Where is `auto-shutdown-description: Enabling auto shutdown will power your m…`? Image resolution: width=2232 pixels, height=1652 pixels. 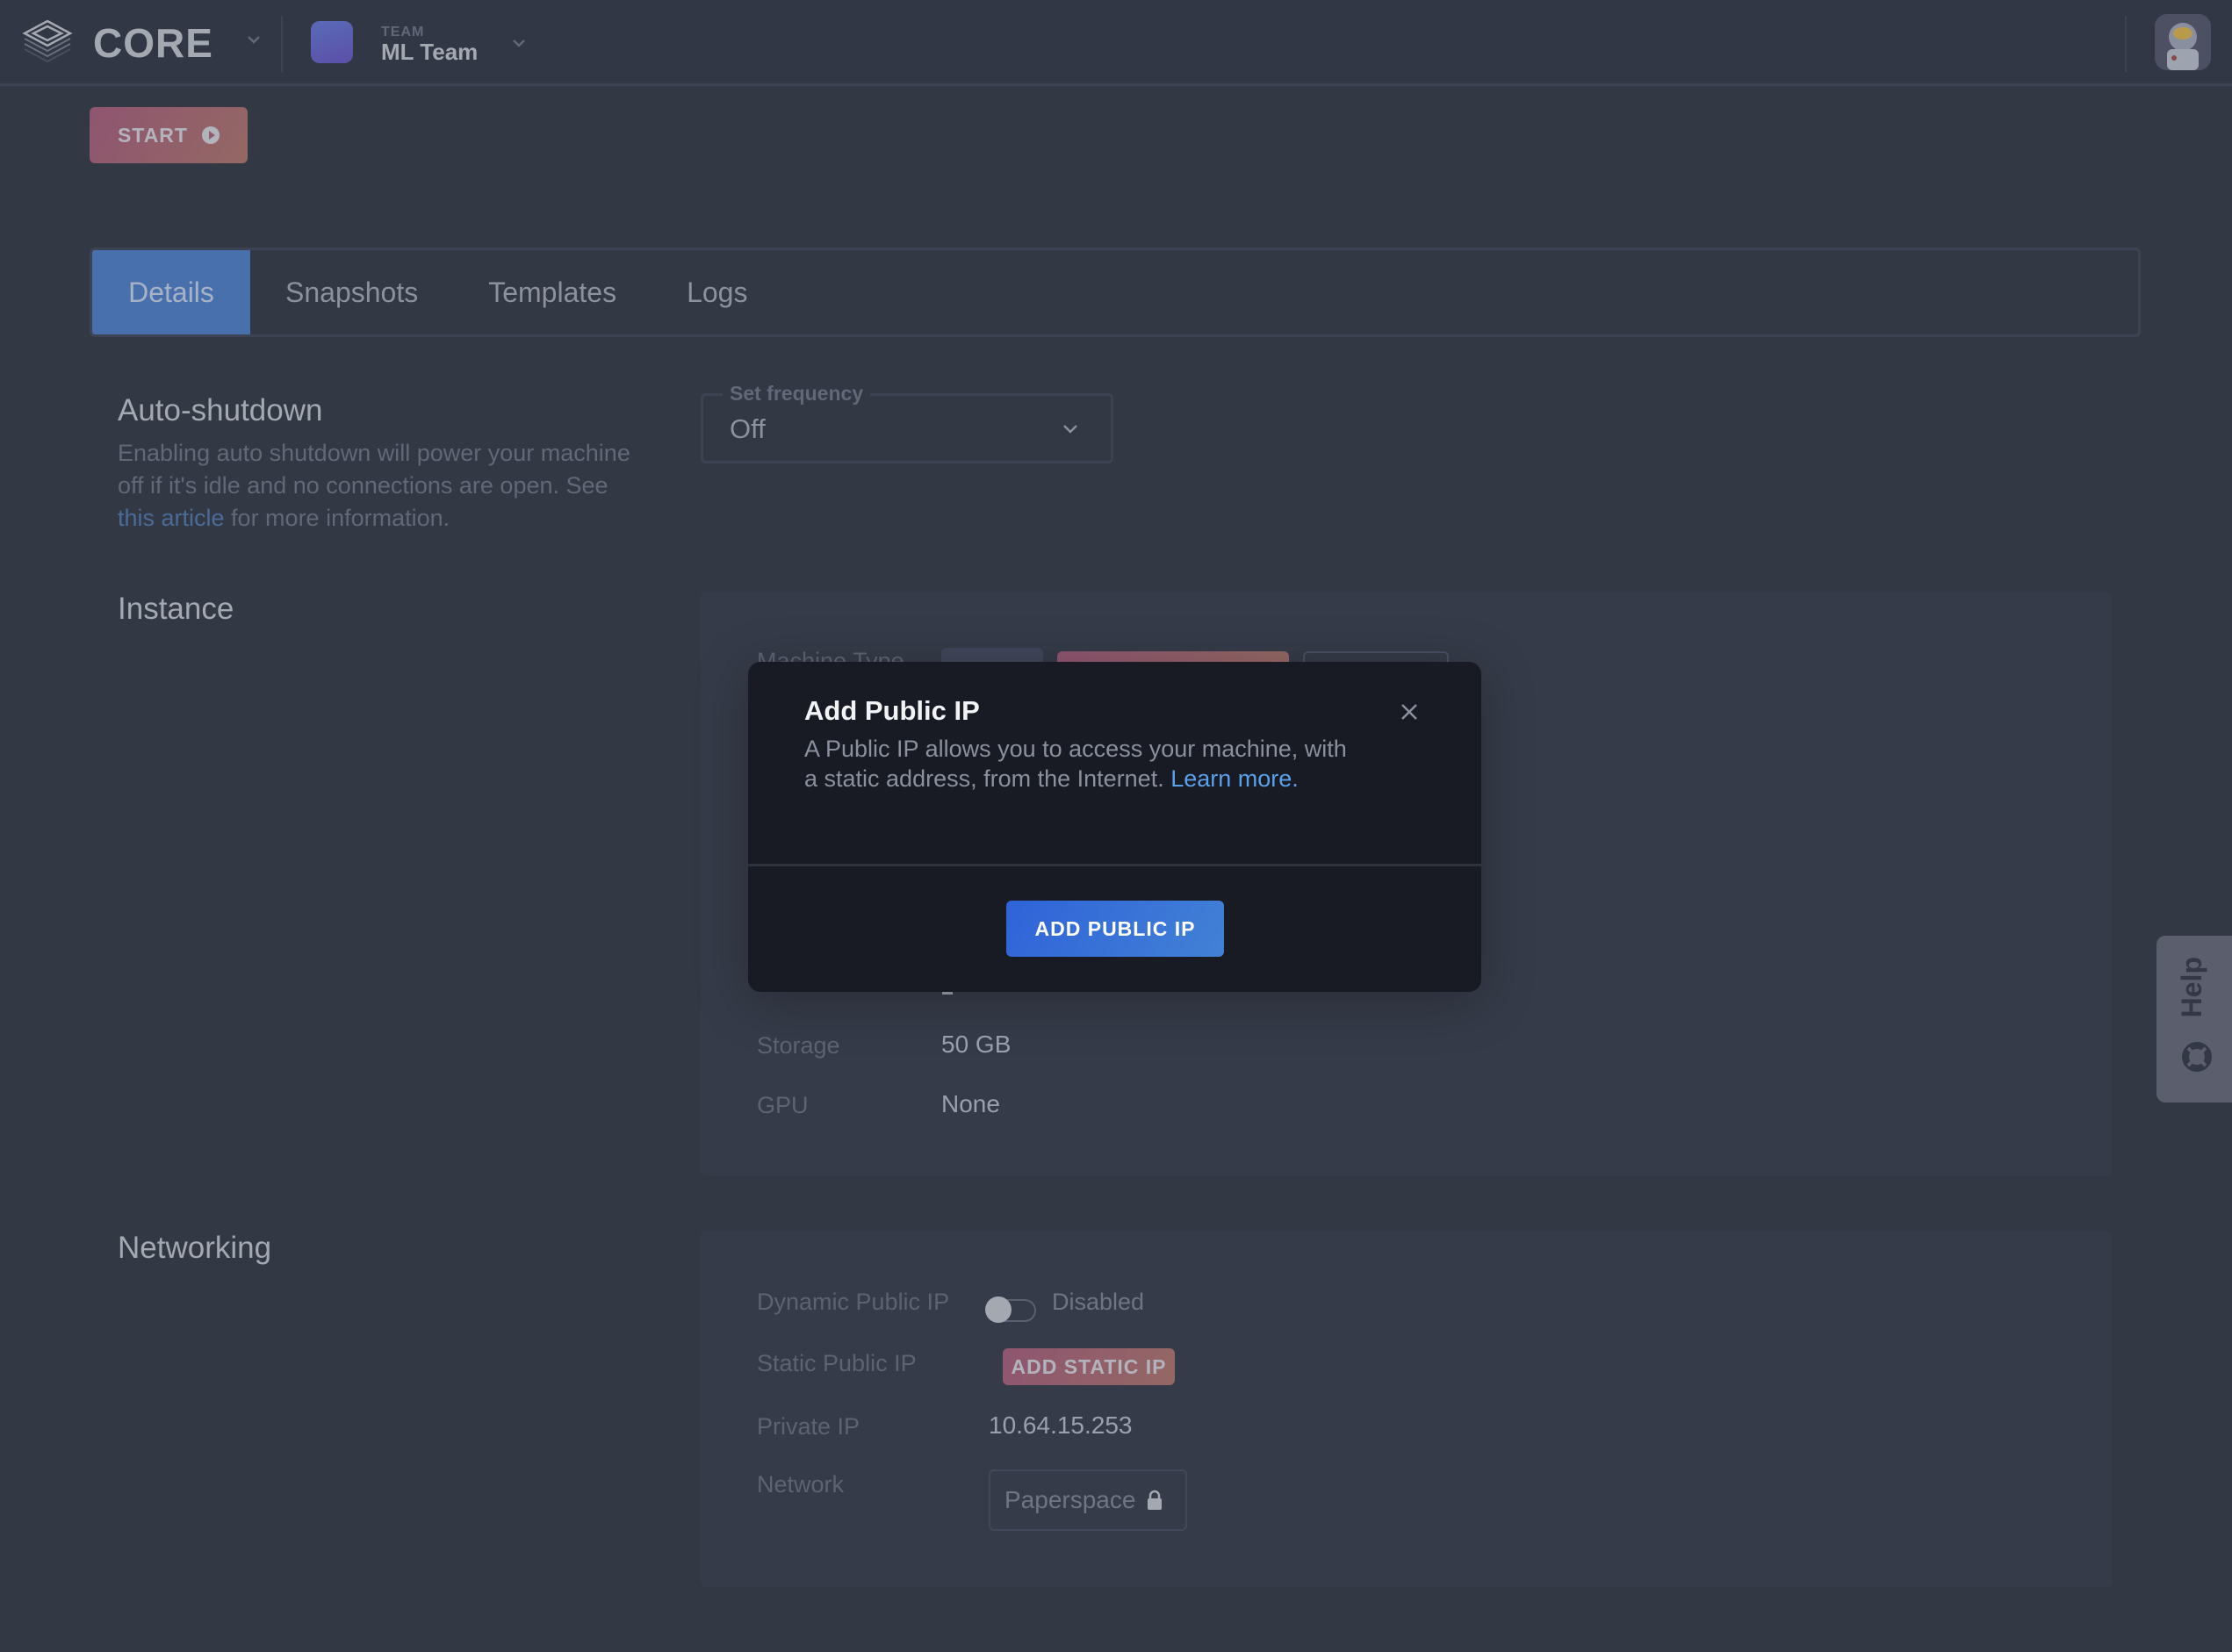
auto-shutdown-description: Enabling auto shutdown will power your m… is located at coordinates (381, 486).